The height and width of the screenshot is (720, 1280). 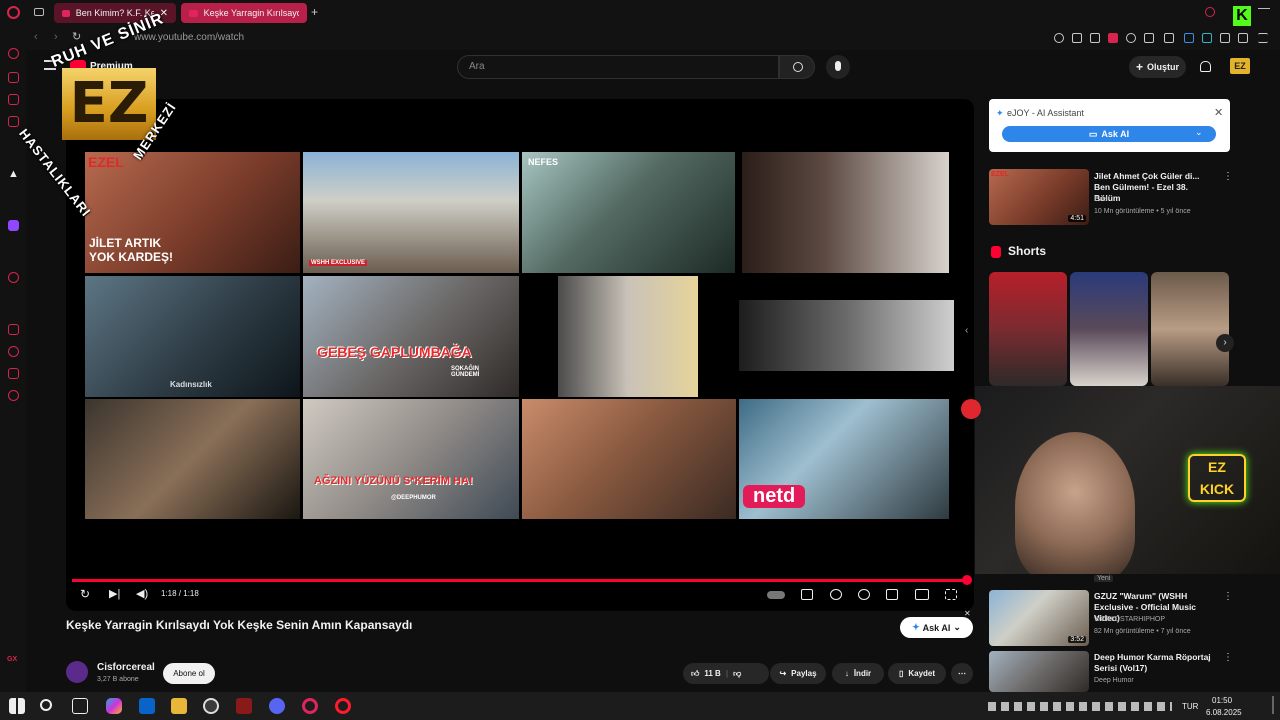 What do you see at coordinates (13, 373) in the screenshot?
I see `sidebar-extensions-icon` at bounding box center [13, 373].